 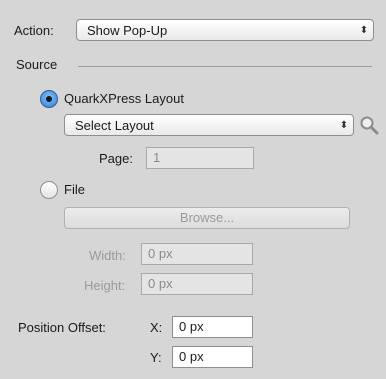 What do you see at coordinates (200, 158) in the screenshot?
I see `page-field: 1` at bounding box center [200, 158].